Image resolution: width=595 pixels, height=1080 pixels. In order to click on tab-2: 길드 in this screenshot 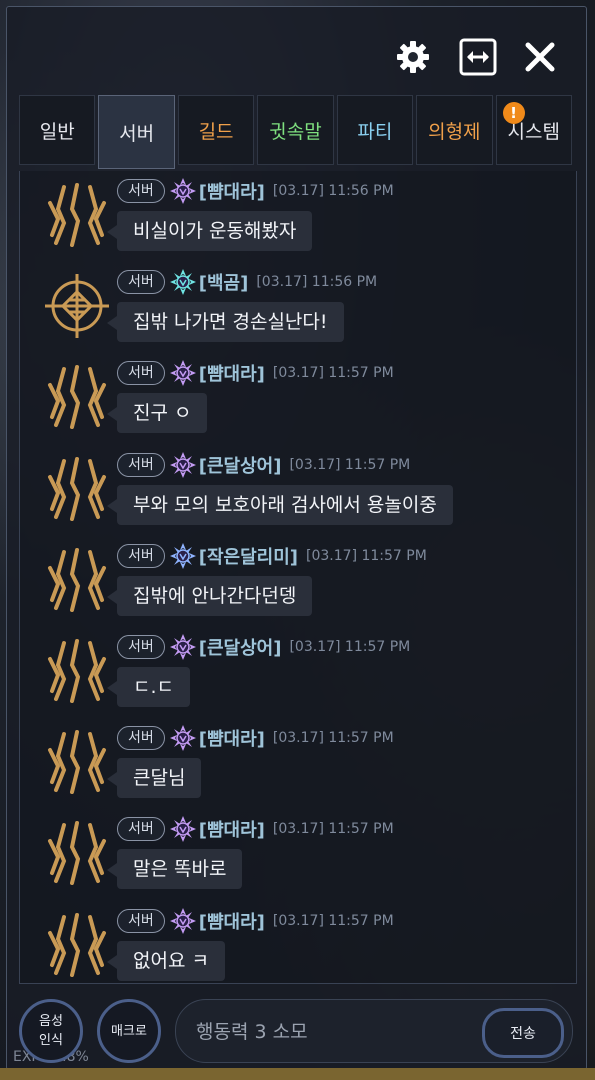, I will do `click(216, 130)`.